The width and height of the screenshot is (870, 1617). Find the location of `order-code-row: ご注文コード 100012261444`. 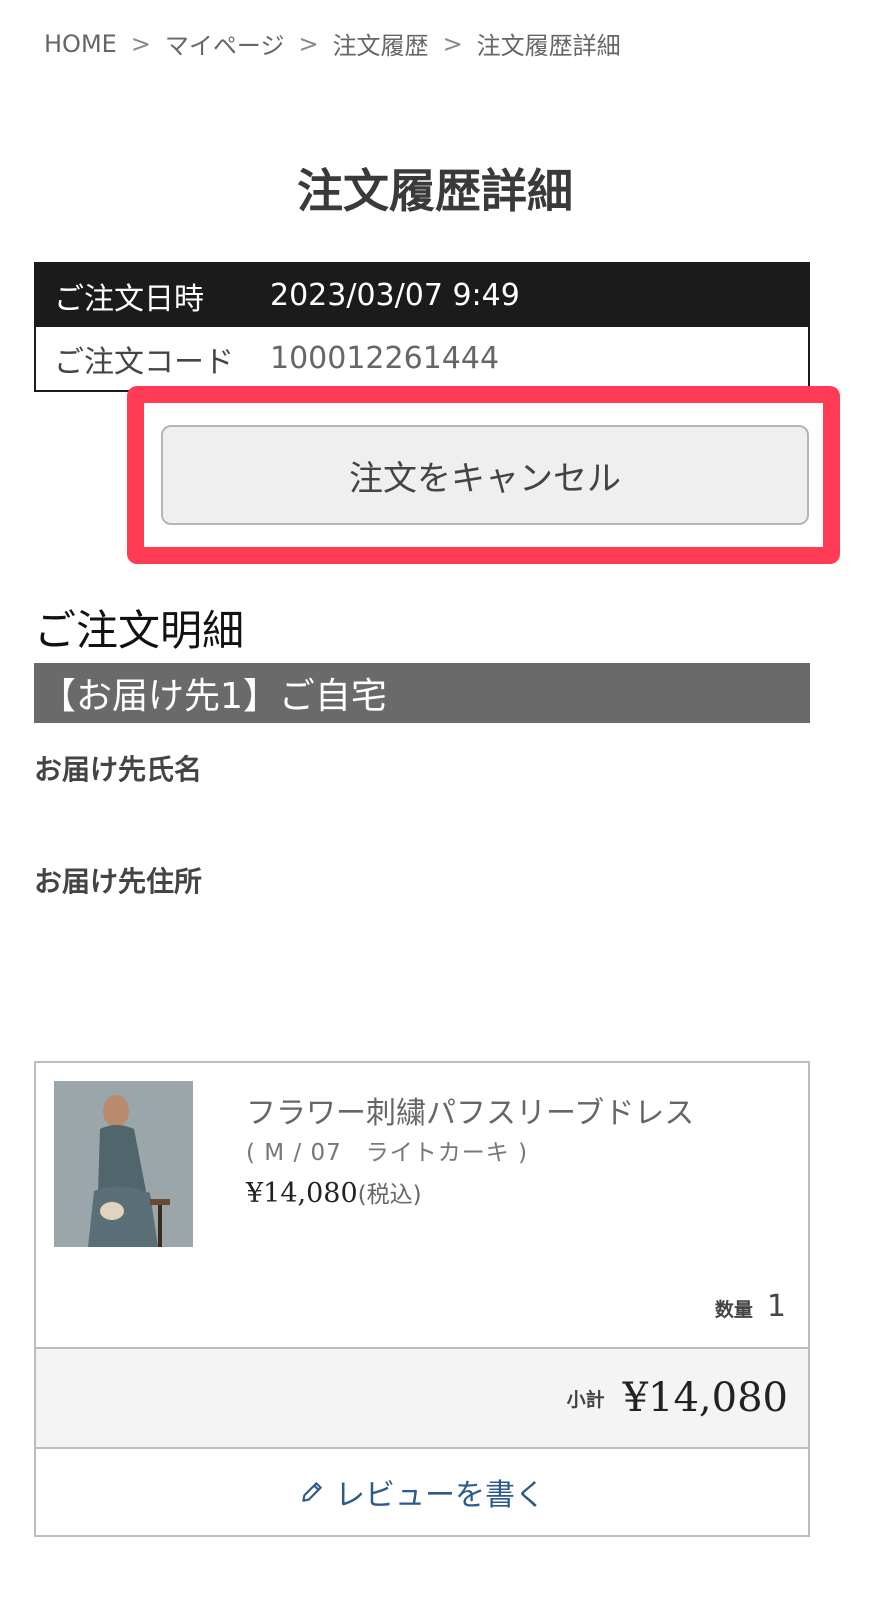

order-code-row: ご注文コード 100012261444 is located at coordinates (422, 358).